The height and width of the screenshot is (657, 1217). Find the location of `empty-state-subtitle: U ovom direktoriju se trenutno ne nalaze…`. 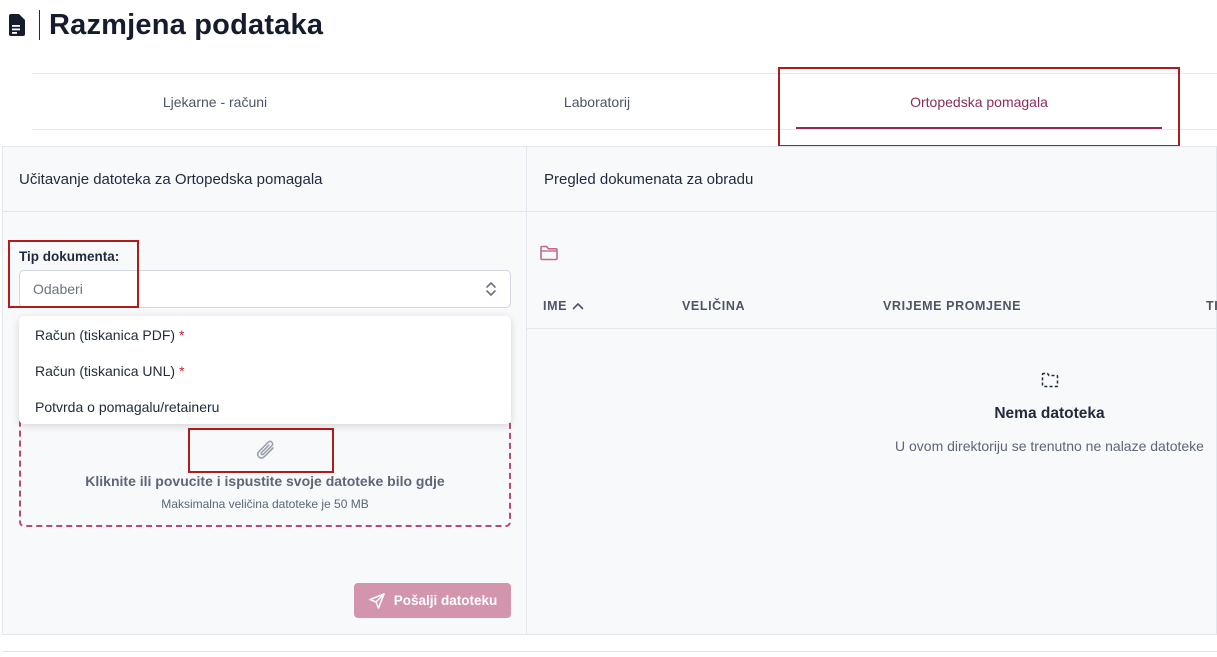

empty-state-subtitle: U ovom direktoriju se trenutno ne nalaze… is located at coordinates (1049, 446).